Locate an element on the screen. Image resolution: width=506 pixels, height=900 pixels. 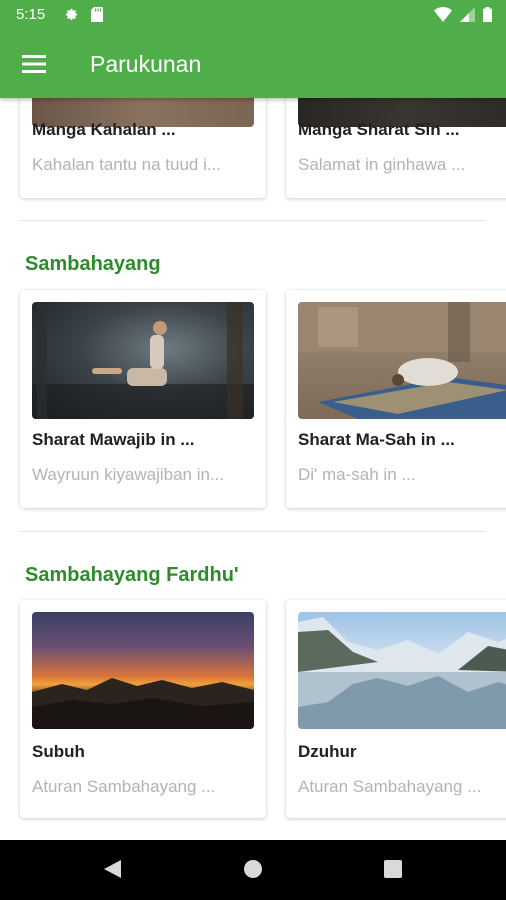
status-right-icons is located at coordinates (463, 17).